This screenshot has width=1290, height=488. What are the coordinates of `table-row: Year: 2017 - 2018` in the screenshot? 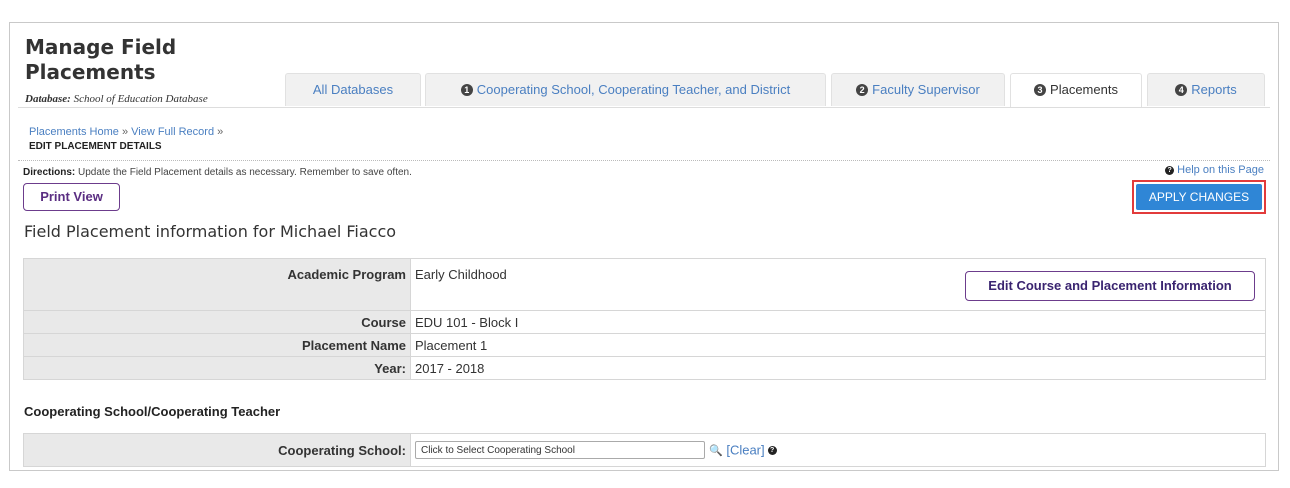 It's located at (644, 368).